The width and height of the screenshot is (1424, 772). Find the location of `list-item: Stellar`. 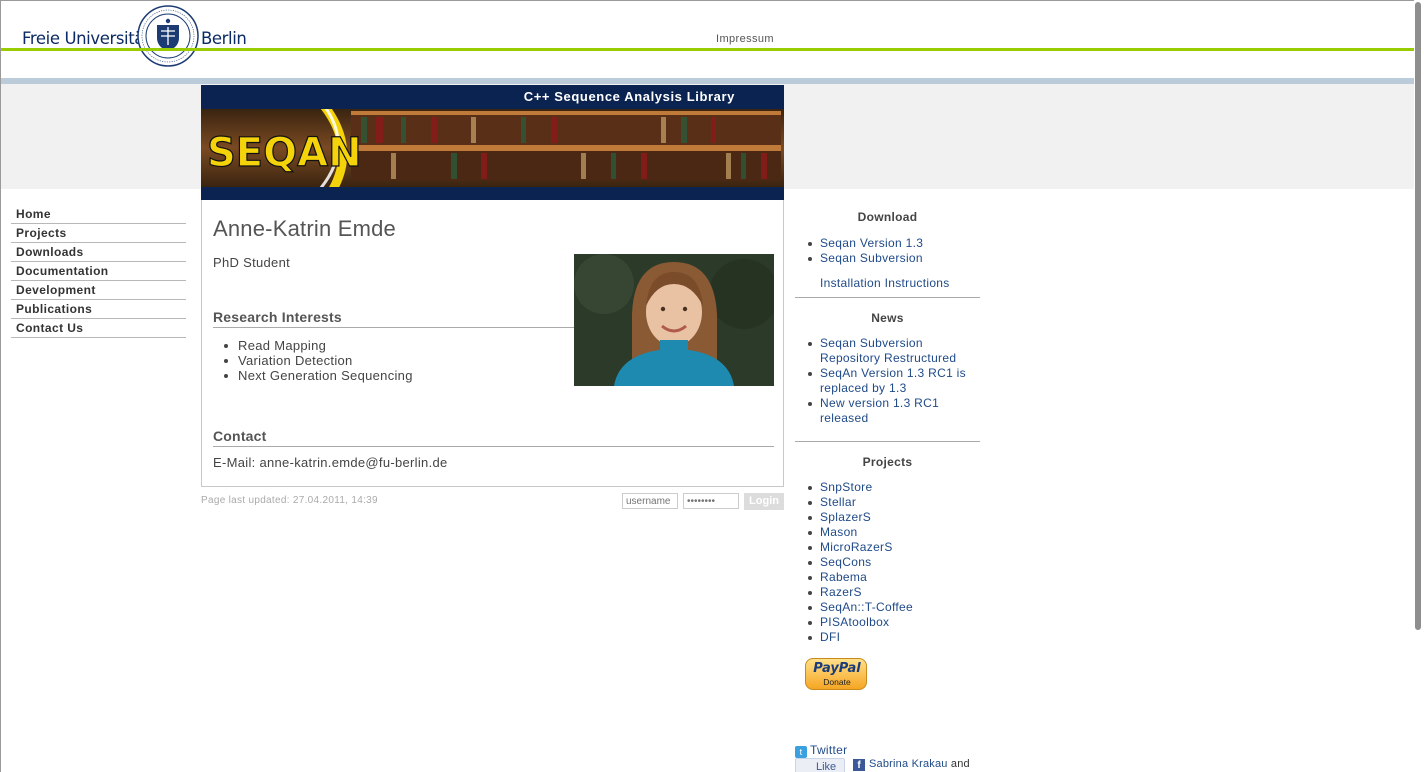

list-item: Stellar is located at coordinates (894, 502).